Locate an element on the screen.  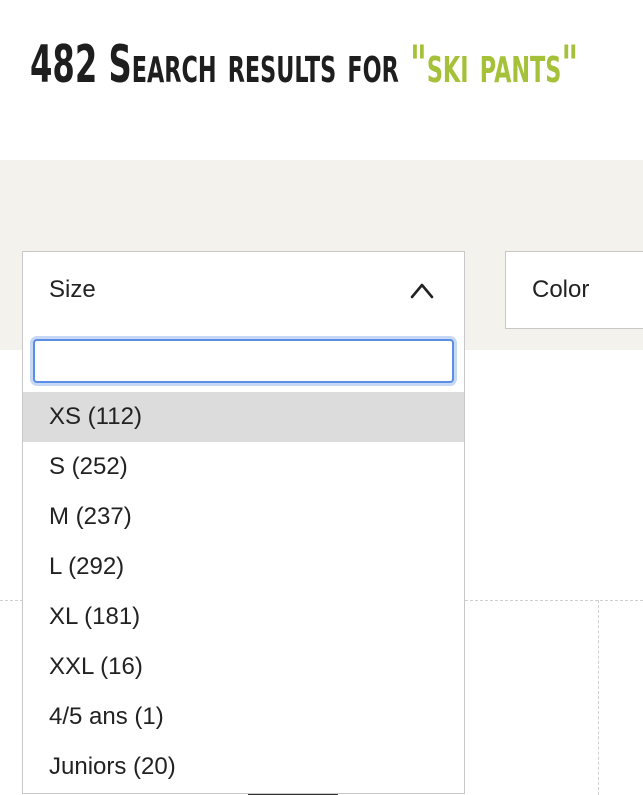
size-option: Juniors (20) is located at coordinates (243, 767).